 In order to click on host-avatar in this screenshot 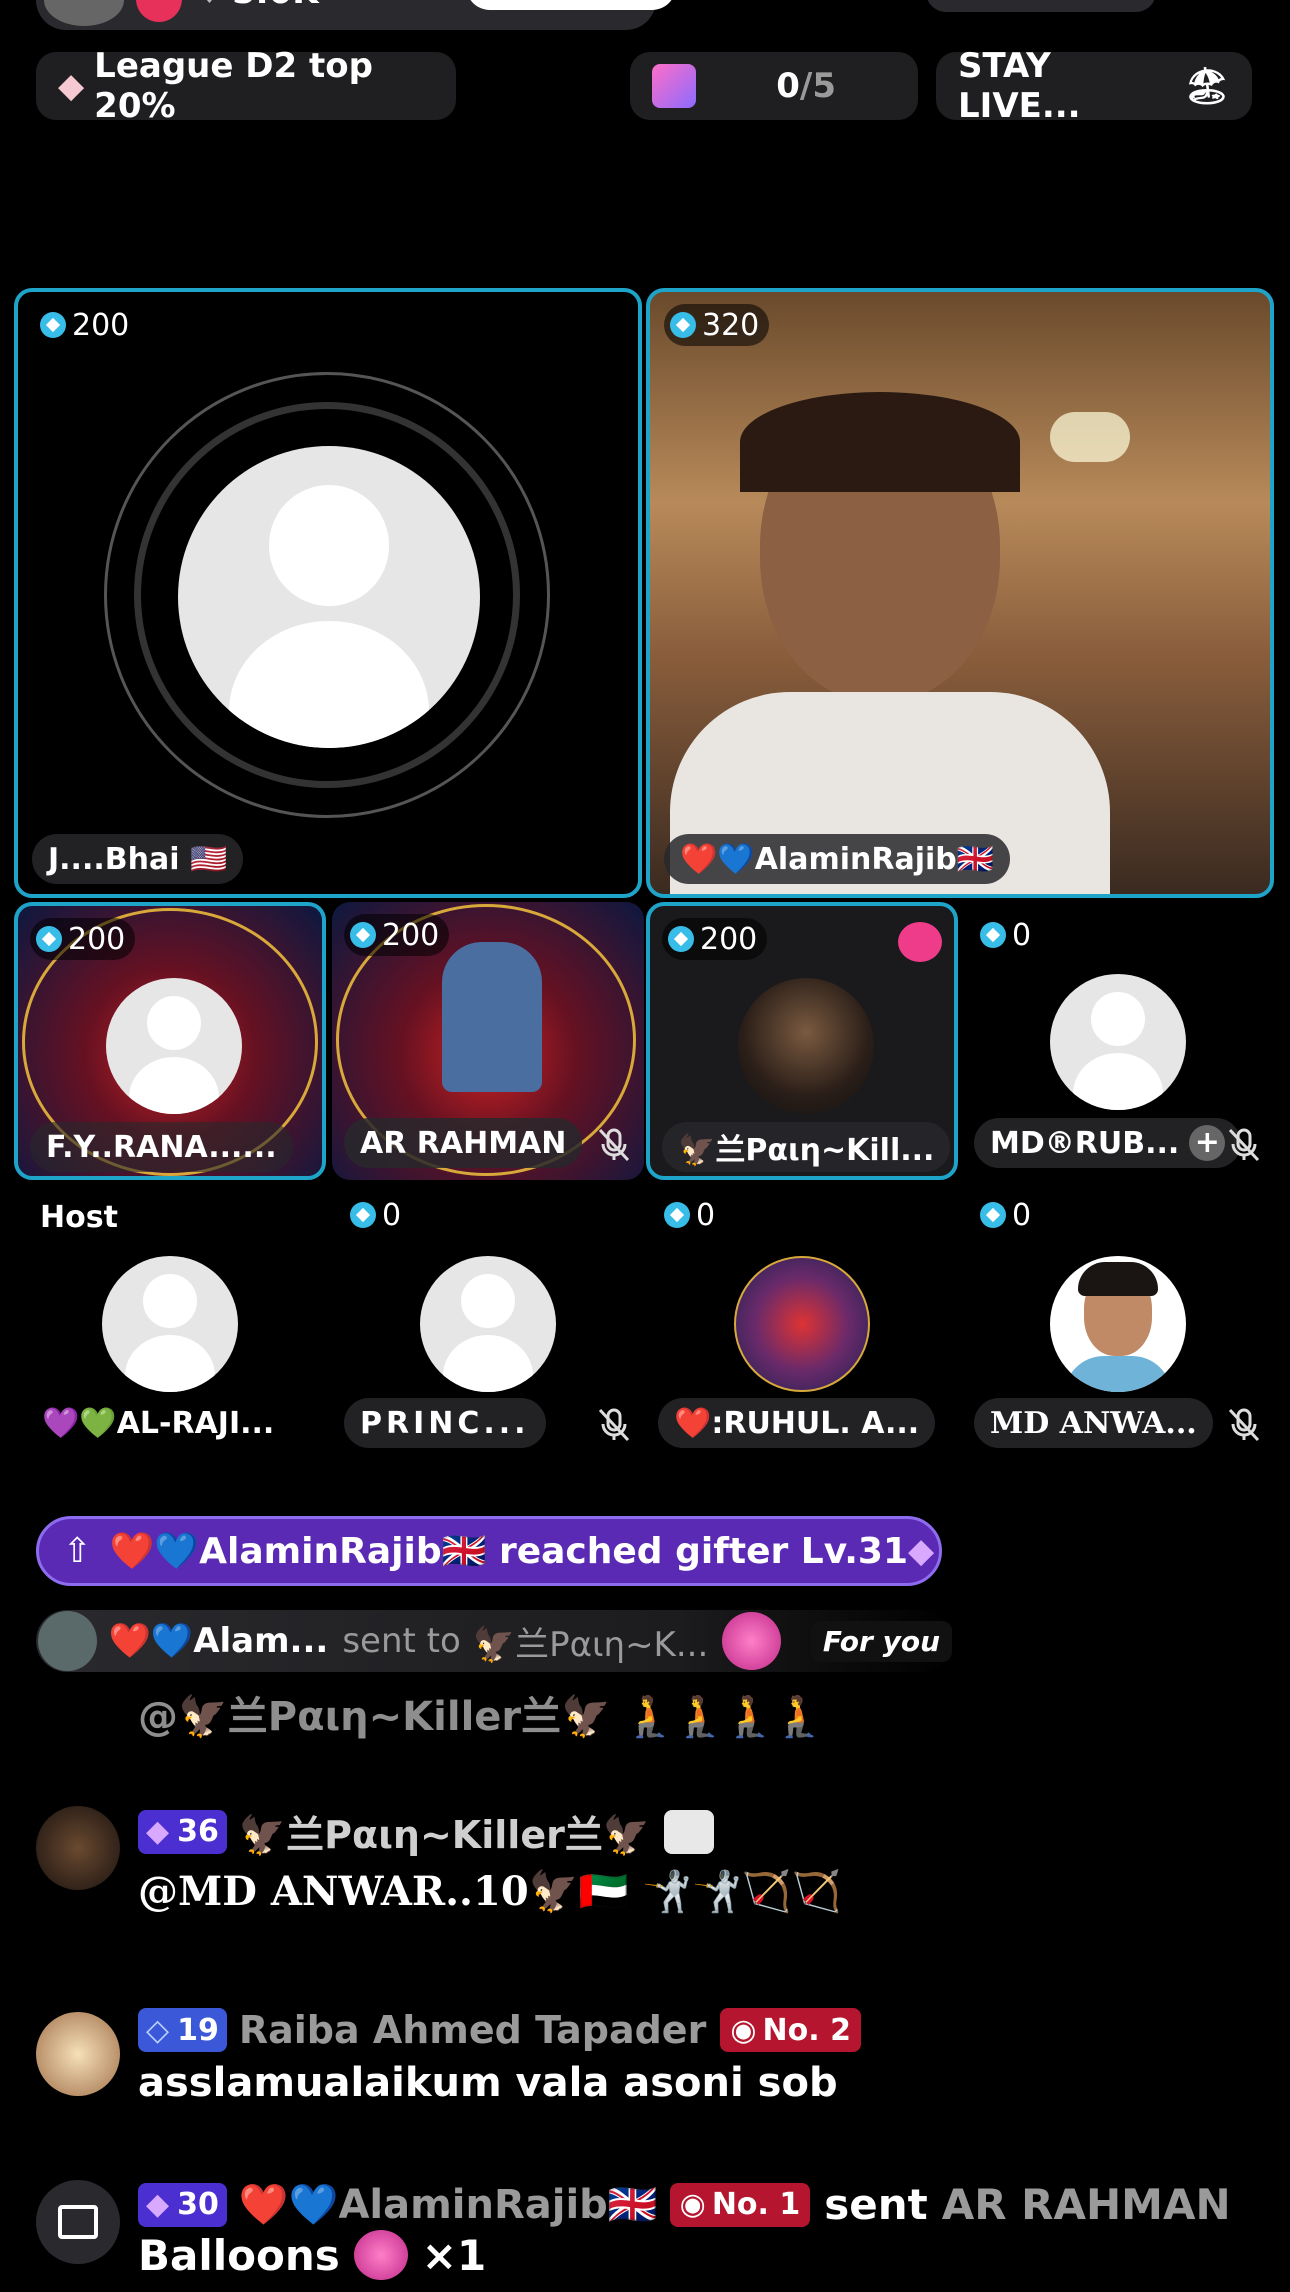, I will do `click(84, 13)`.